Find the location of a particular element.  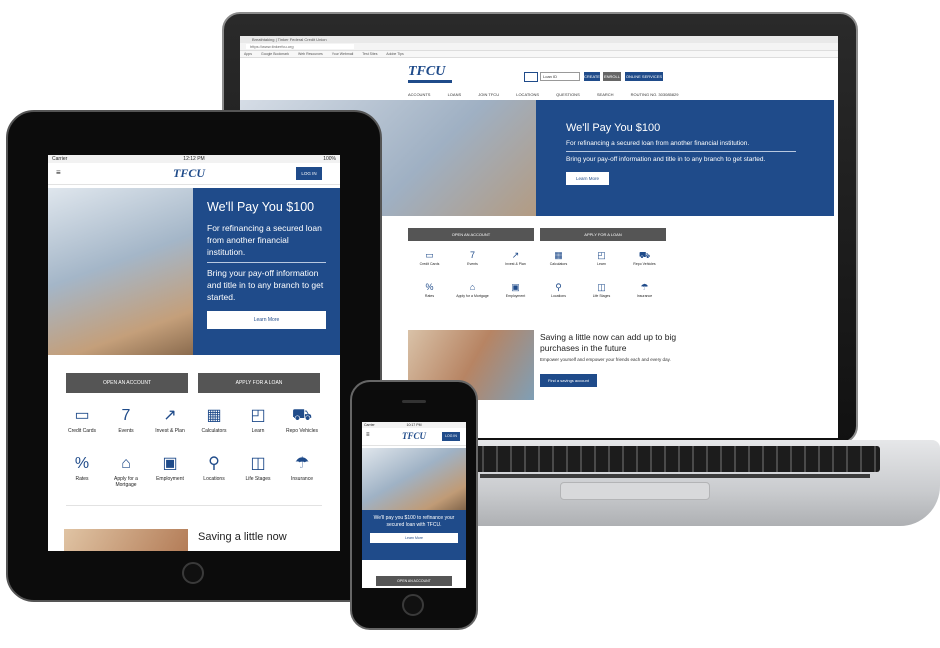

bookmark-item: Adobe Tips is located at coordinates (395, 54).